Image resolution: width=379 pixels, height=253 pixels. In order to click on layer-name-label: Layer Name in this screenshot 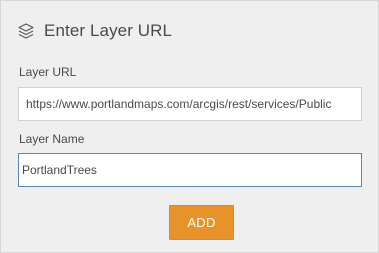, I will do `click(52, 139)`.